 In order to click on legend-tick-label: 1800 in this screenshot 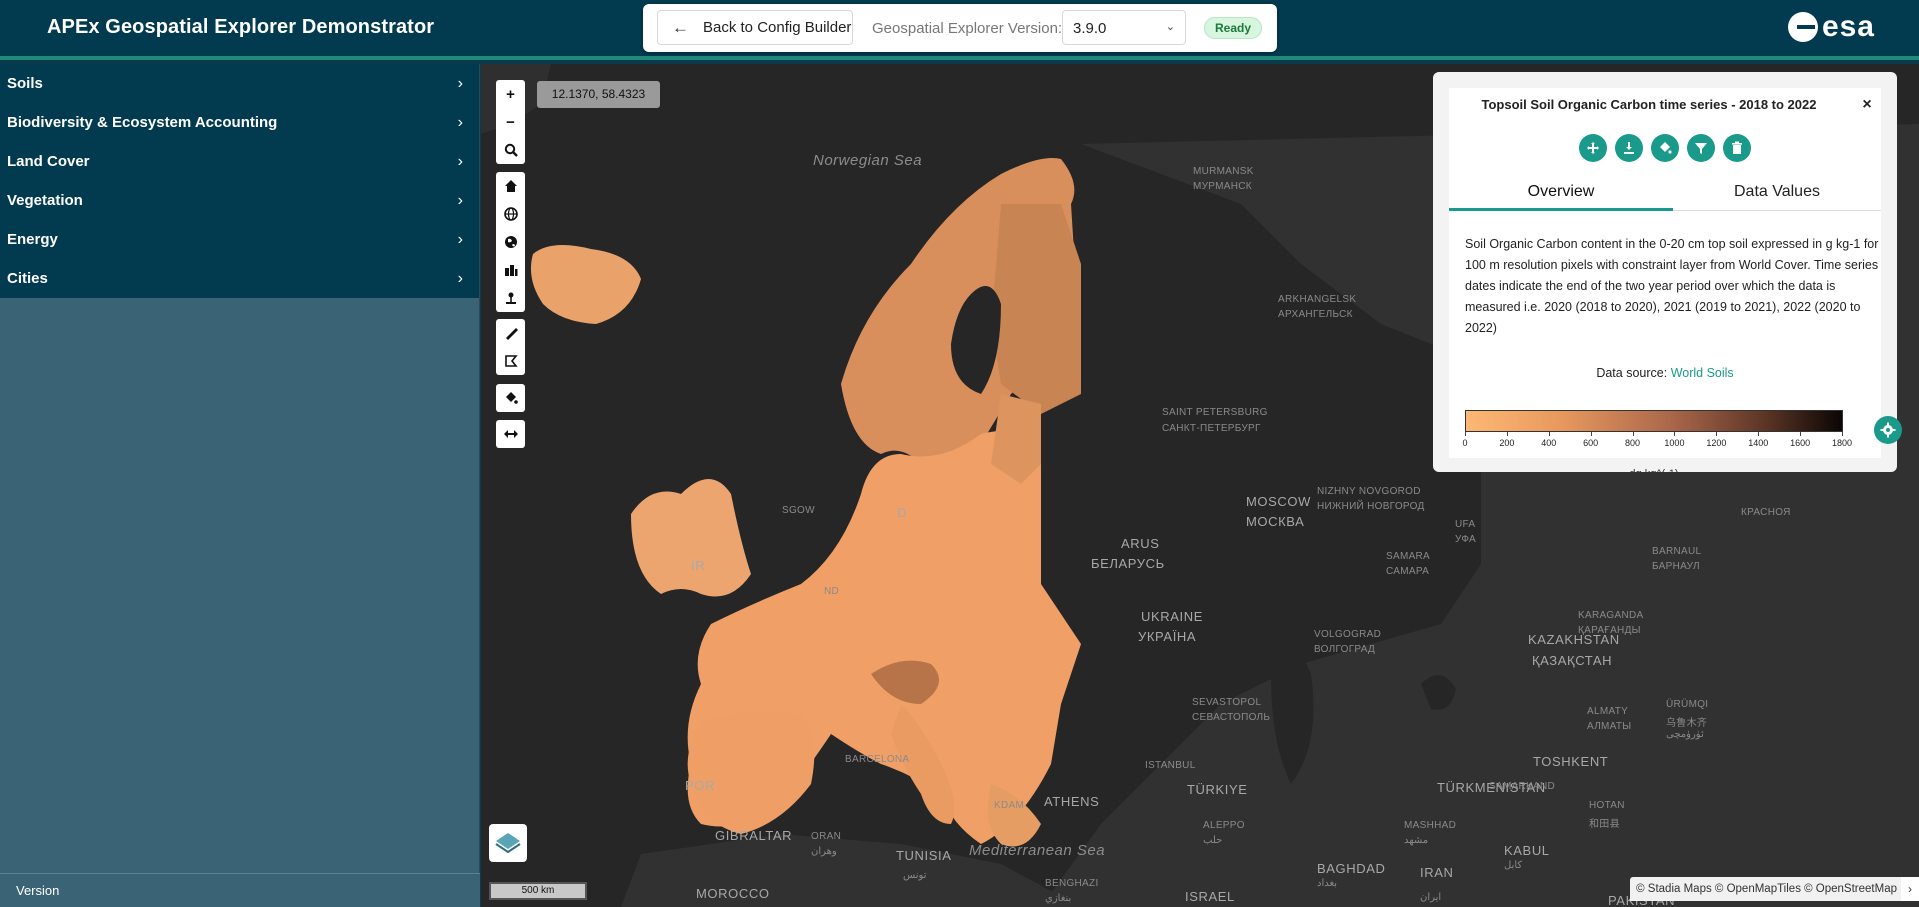, I will do `click(1842, 443)`.